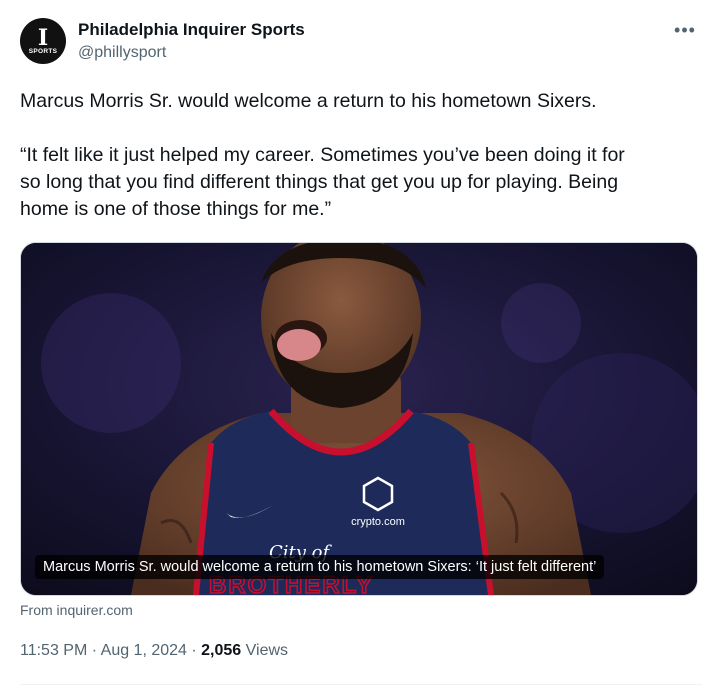  I want to click on source-link: From inquirer.com, so click(76, 610).